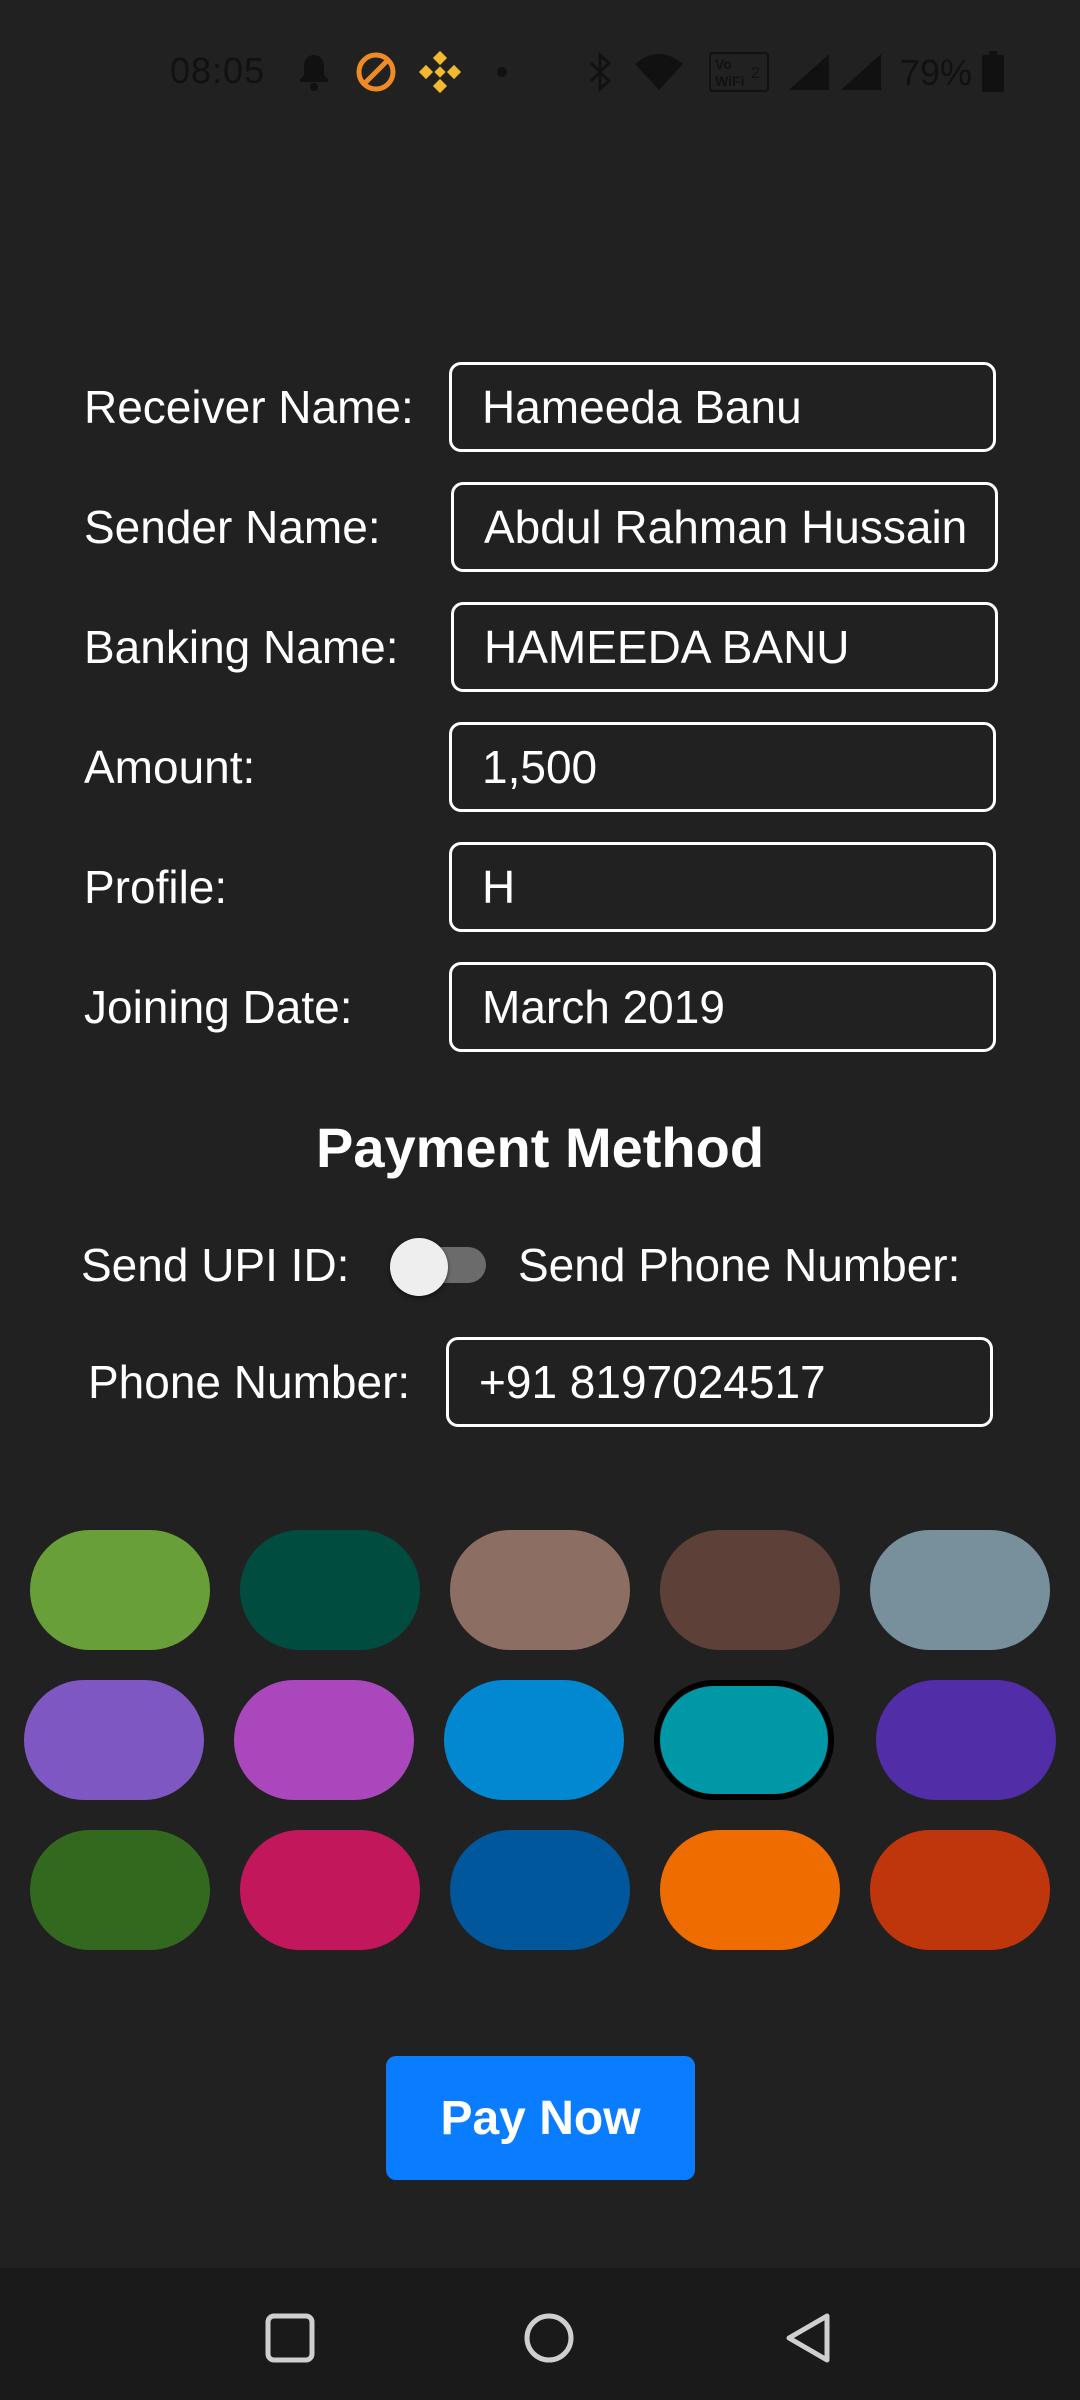 The height and width of the screenshot is (2400, 1080). I want to click on binance-icon, so click(440, 72).